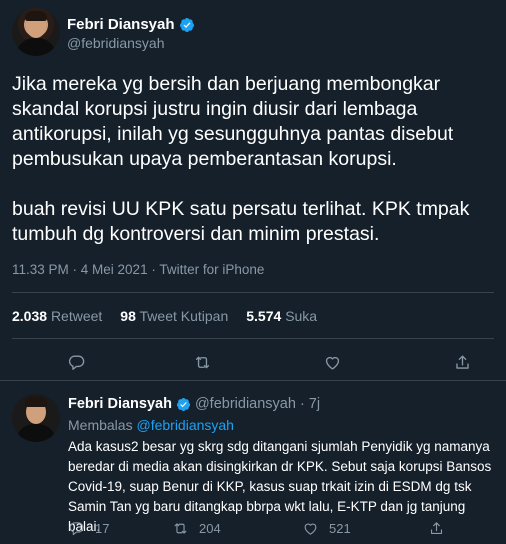  I want to click on reply-time: · 7j, so click(310, 404).